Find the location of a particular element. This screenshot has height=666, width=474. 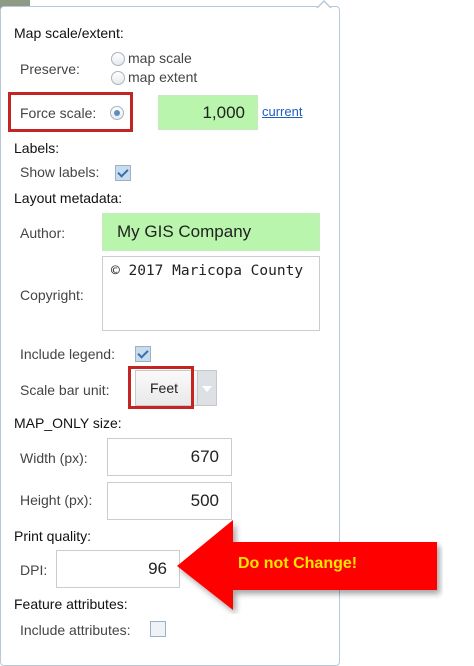

width-label: Width (px): is located at coordinates (54, 458).